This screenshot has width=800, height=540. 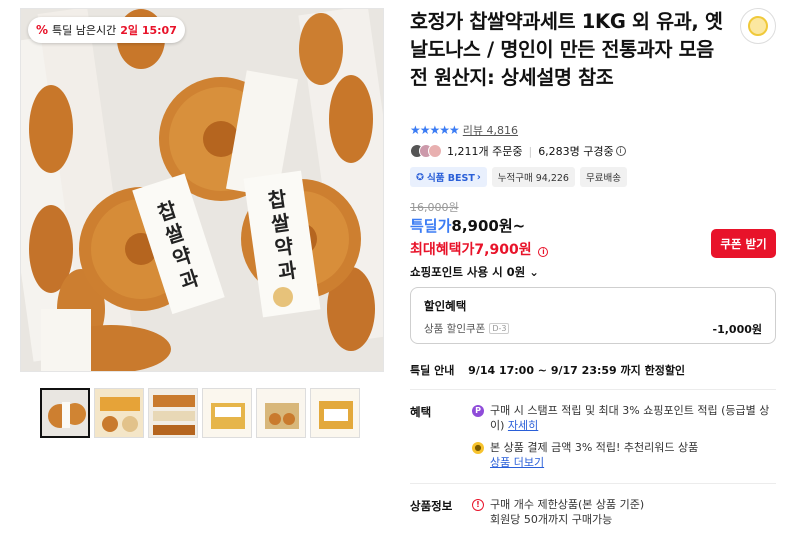 What do you see at coordinates (743, 243) in the screenshot?
I see `coupon-button: 쿠폰 받기` at bounding box center [743, 243].